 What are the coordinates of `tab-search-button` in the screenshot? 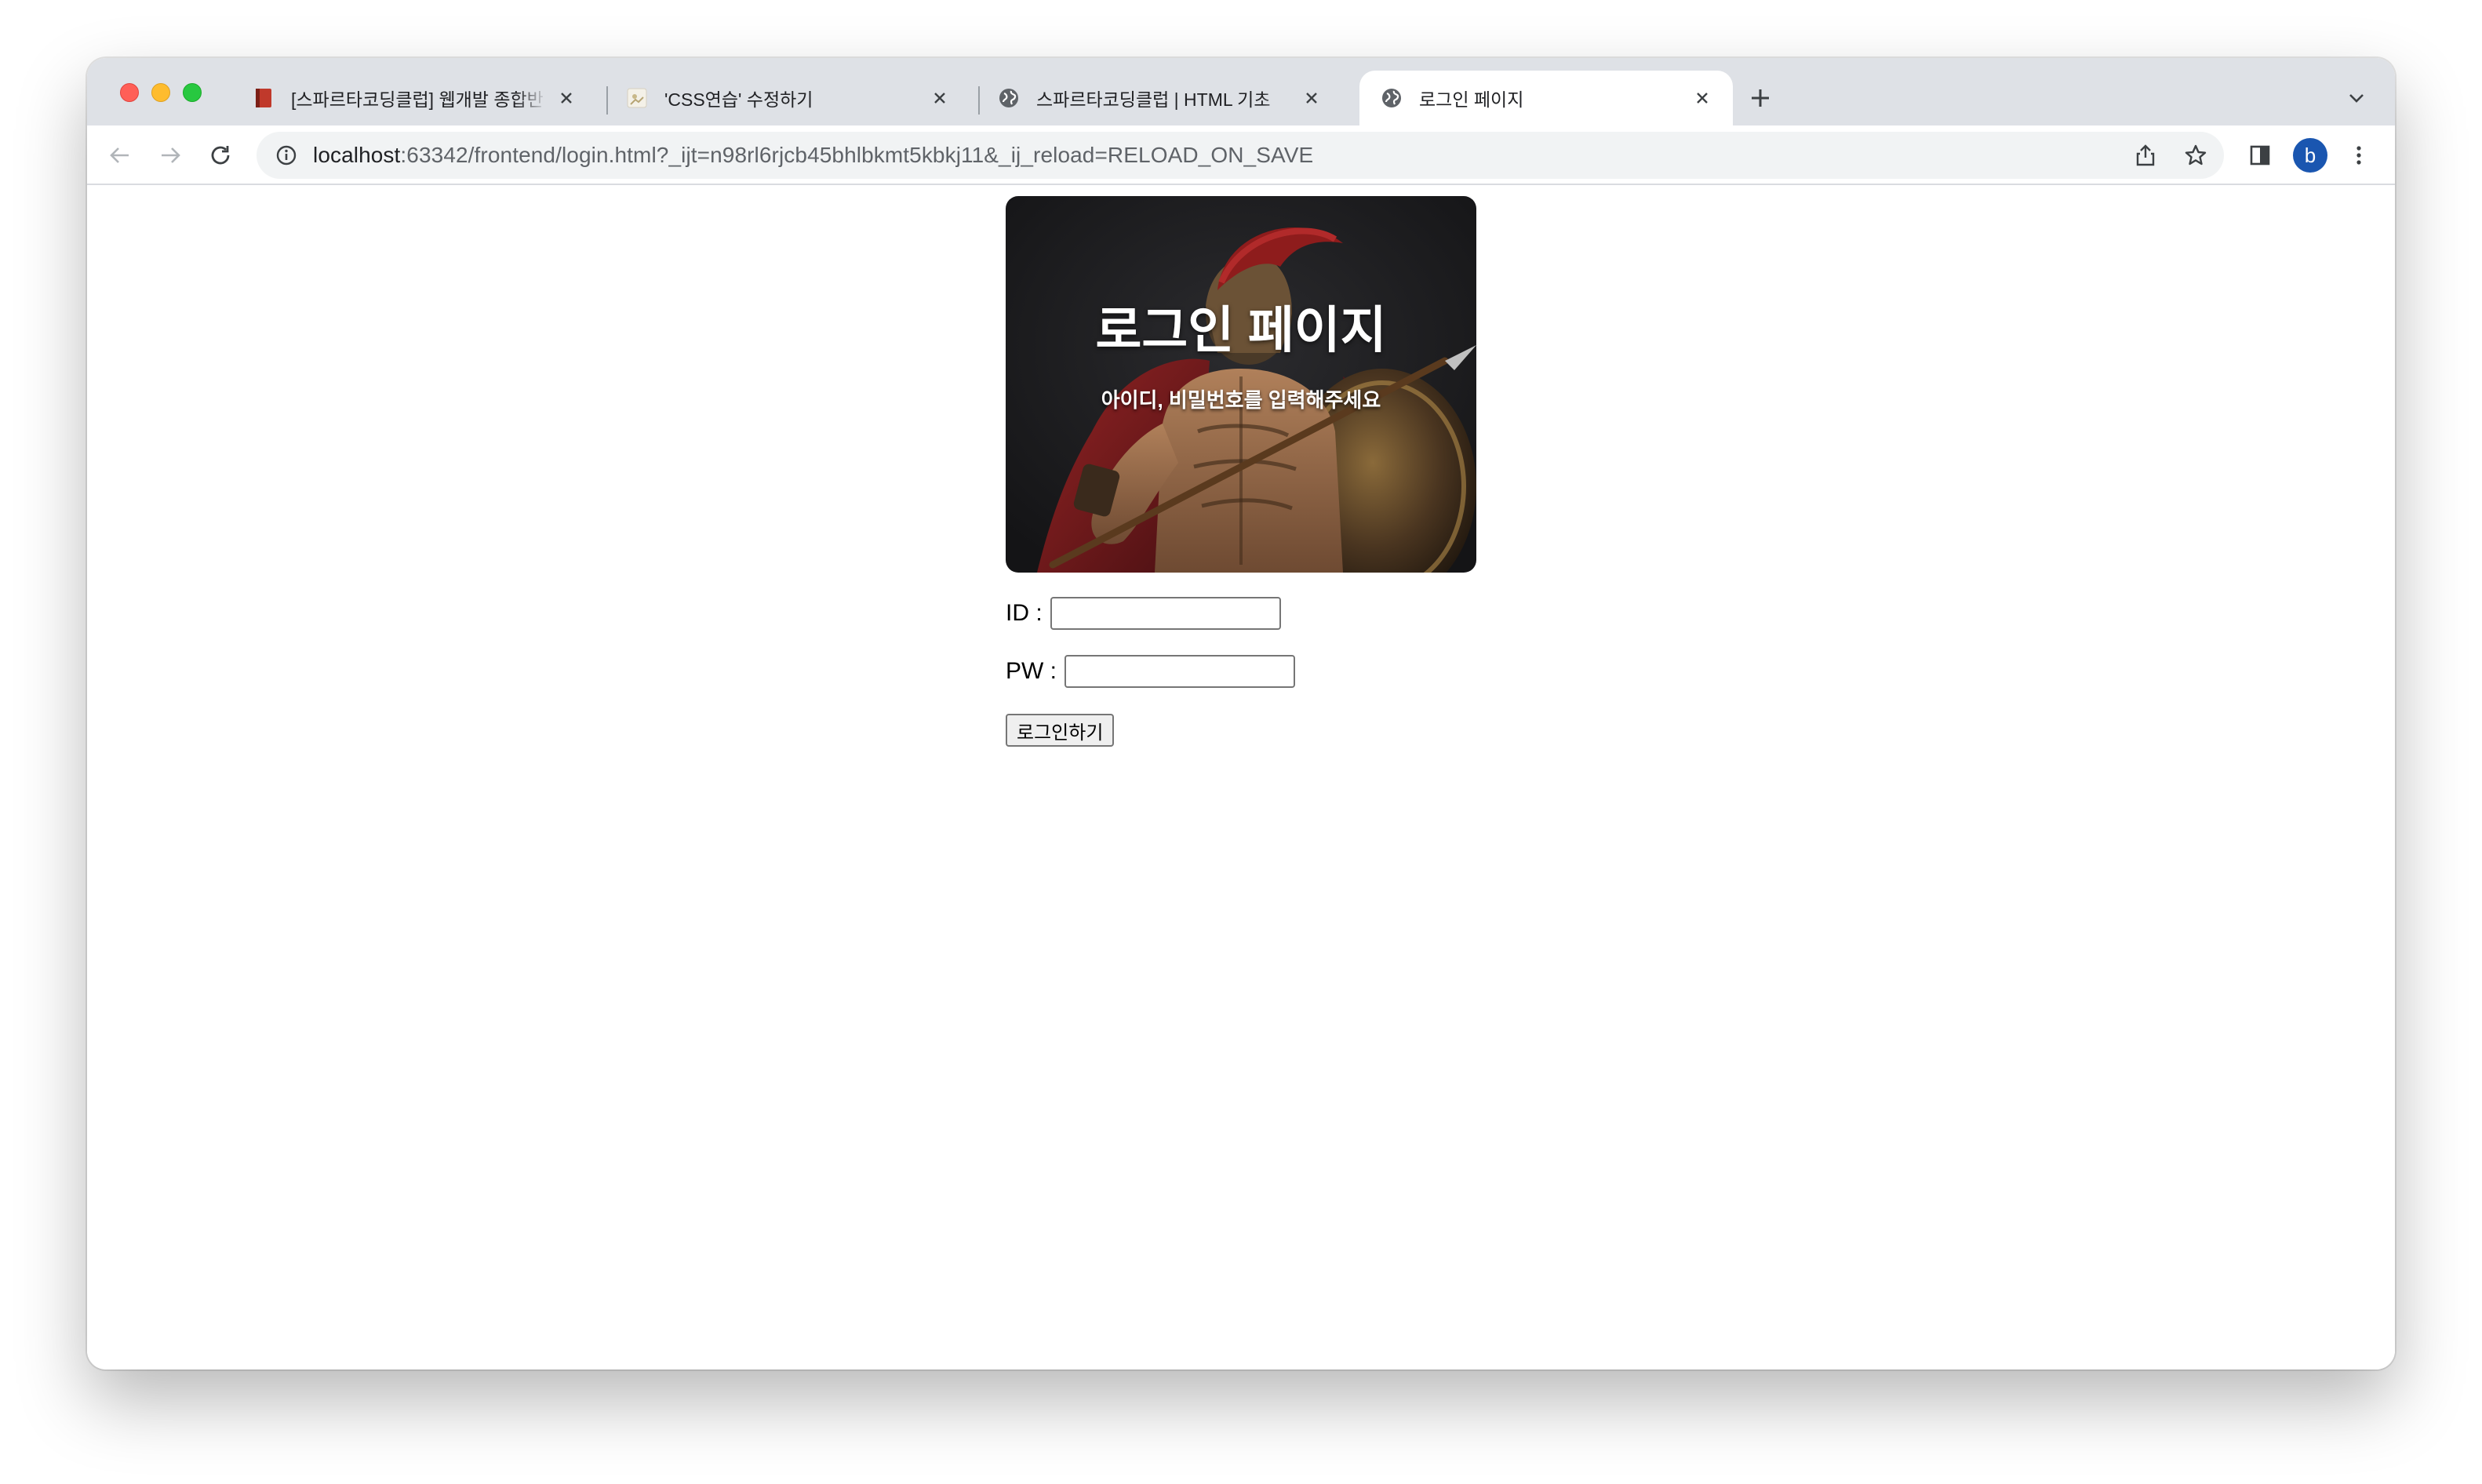 It's located at (2356, 98).